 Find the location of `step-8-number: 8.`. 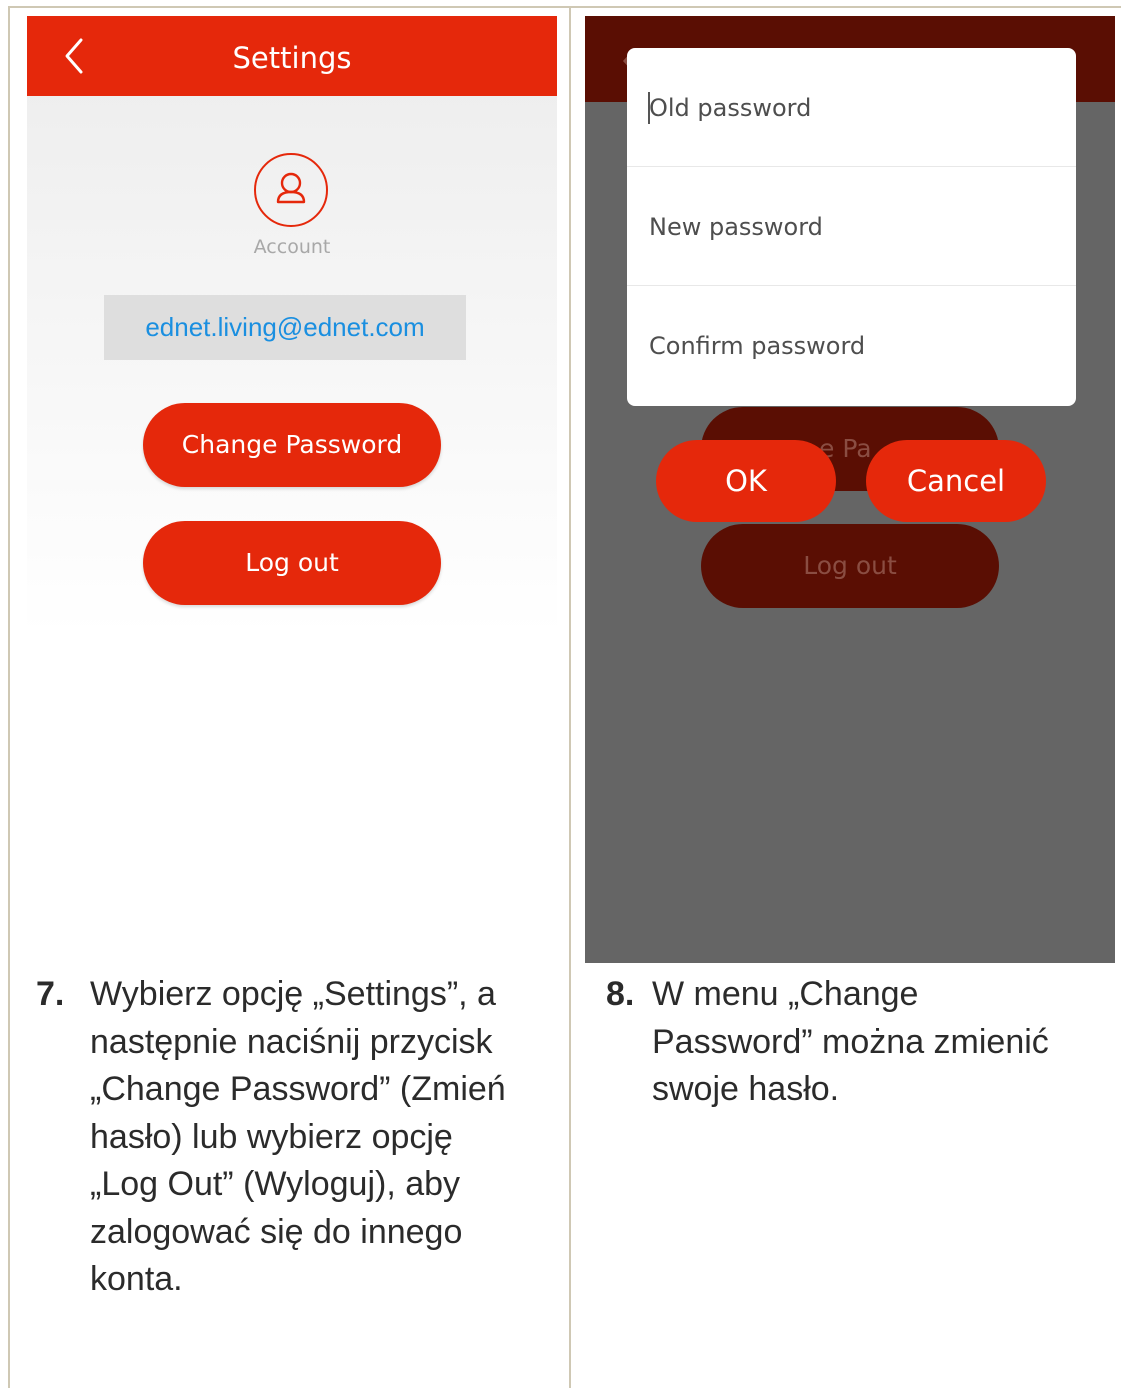

step-8-number: 8. is located at coordinates (620, 994).